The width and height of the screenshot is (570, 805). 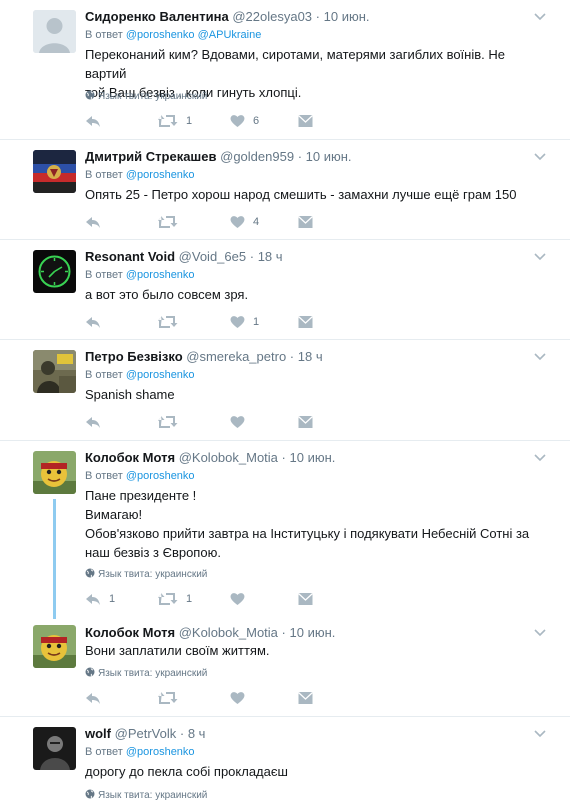 I want to click on tweet-timestamp: 8 ч, so click(x=197, y=733).